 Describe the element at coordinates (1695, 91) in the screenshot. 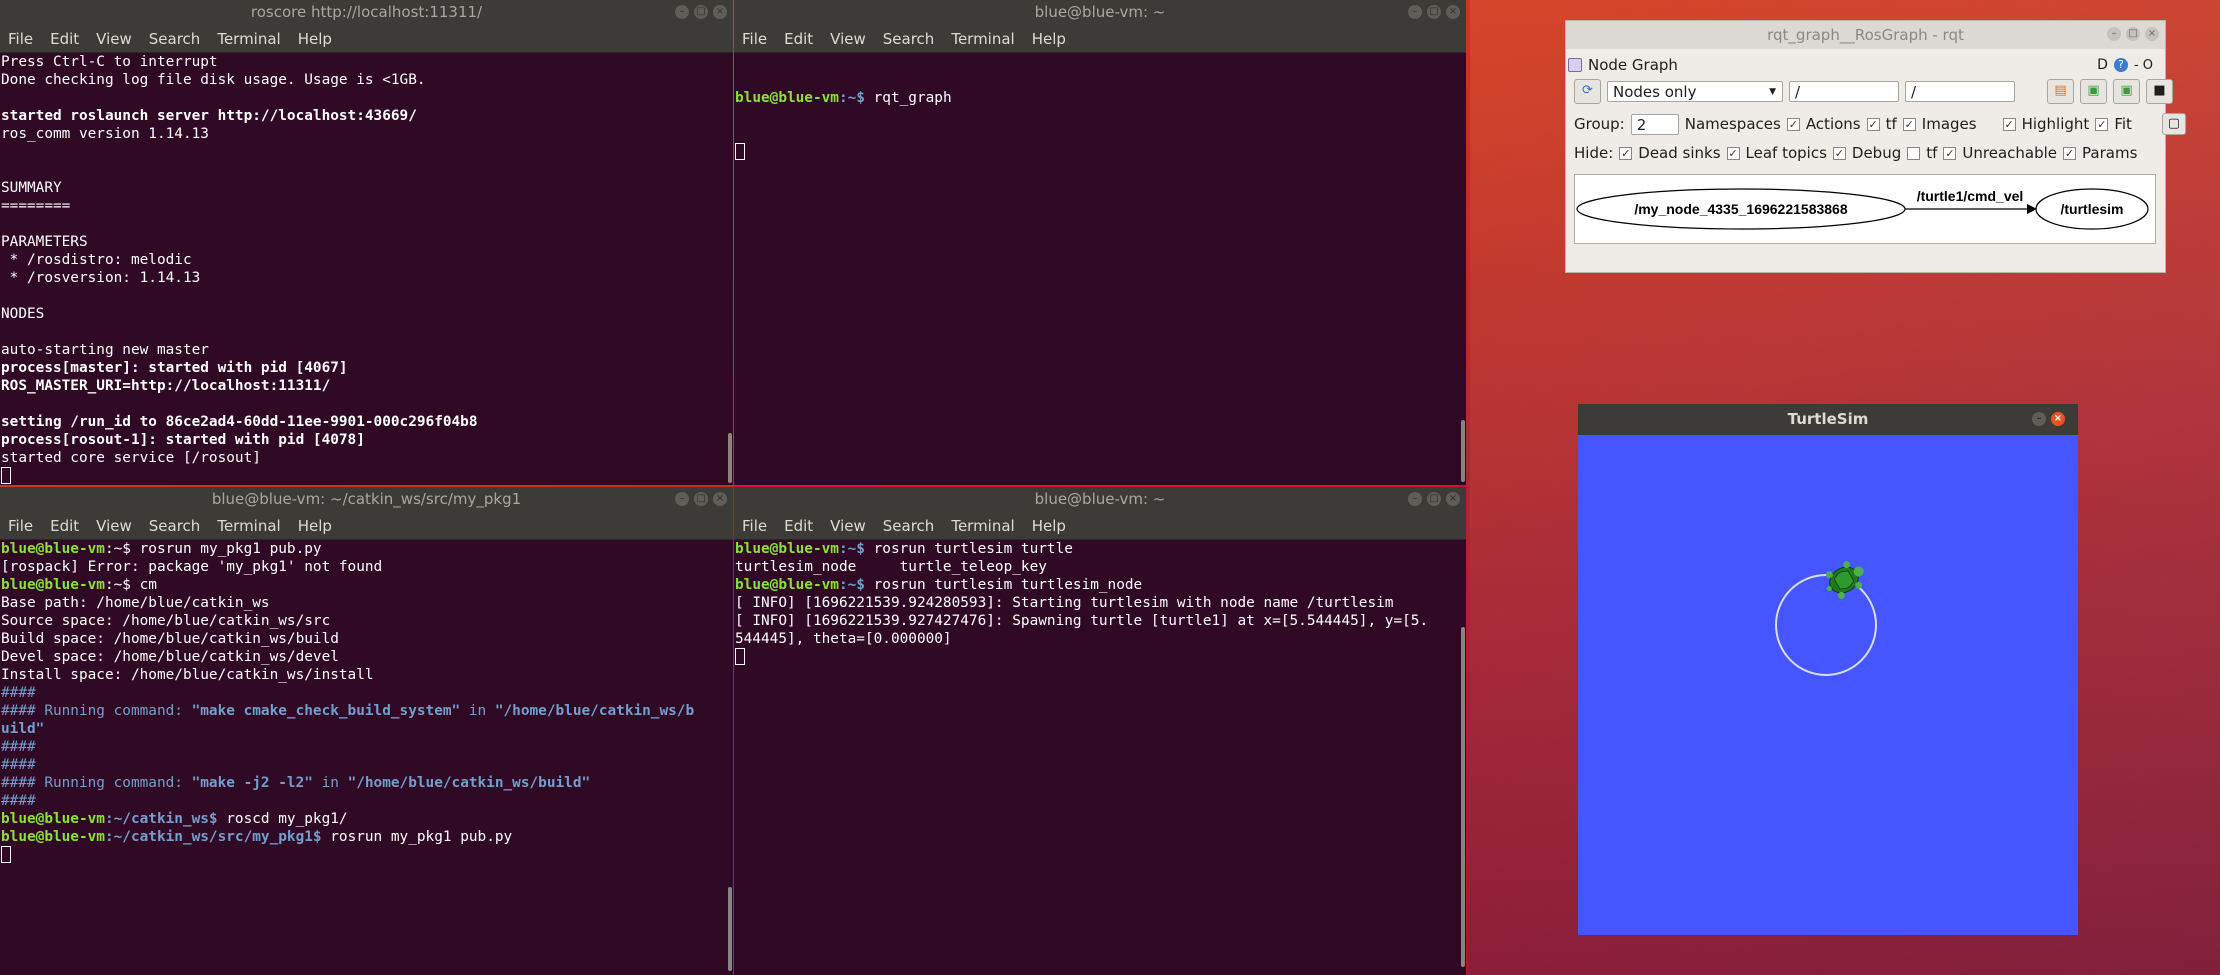

I see `graph-mode-select: Nodes only ▼` at that location.